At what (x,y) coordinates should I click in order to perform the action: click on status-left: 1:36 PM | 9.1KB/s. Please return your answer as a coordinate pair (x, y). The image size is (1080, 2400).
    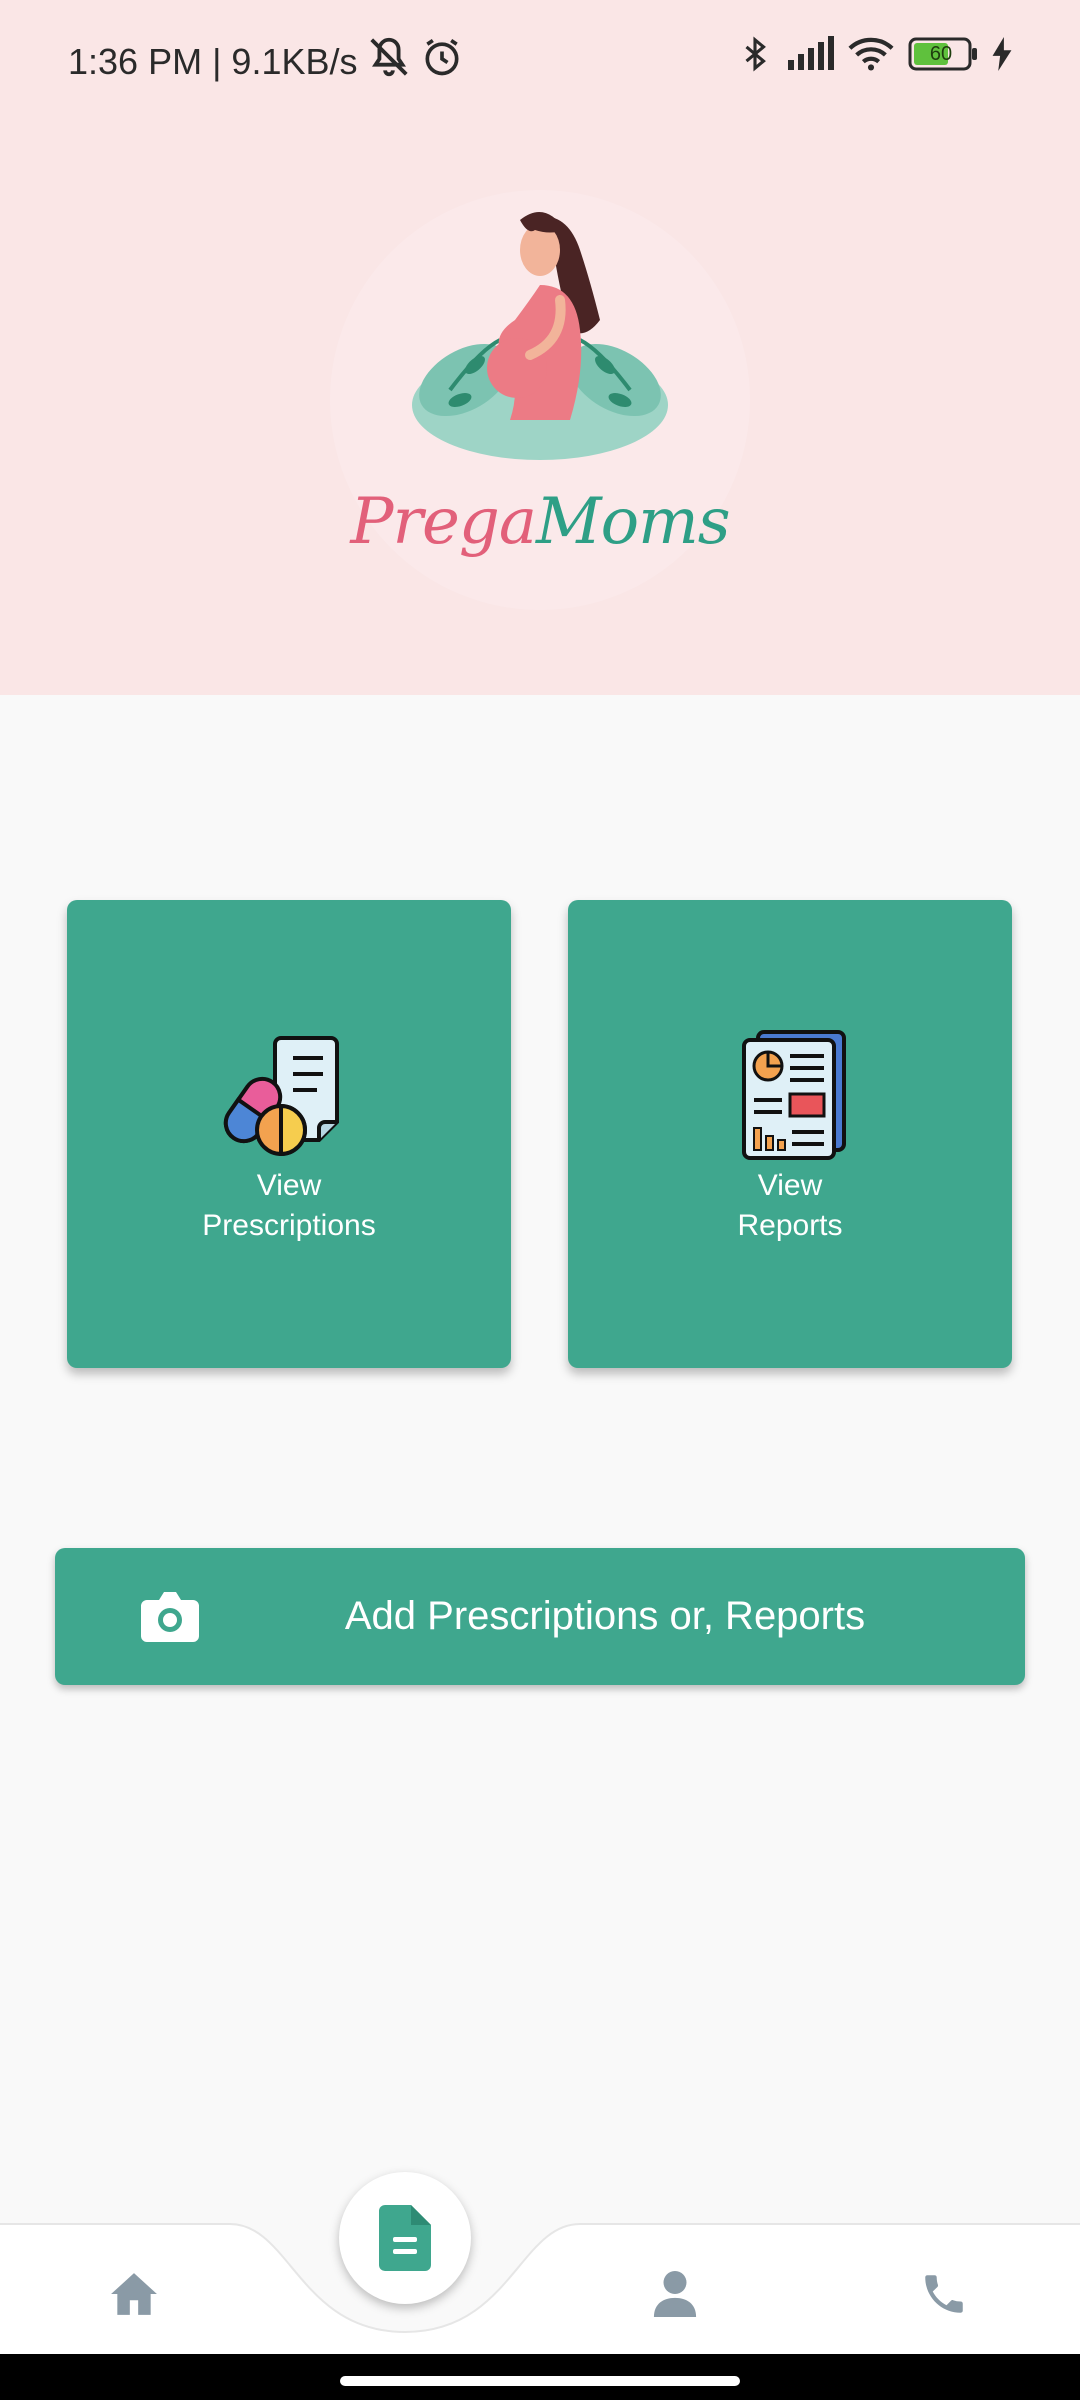
    Looking at the image, I should click on (266, 61).